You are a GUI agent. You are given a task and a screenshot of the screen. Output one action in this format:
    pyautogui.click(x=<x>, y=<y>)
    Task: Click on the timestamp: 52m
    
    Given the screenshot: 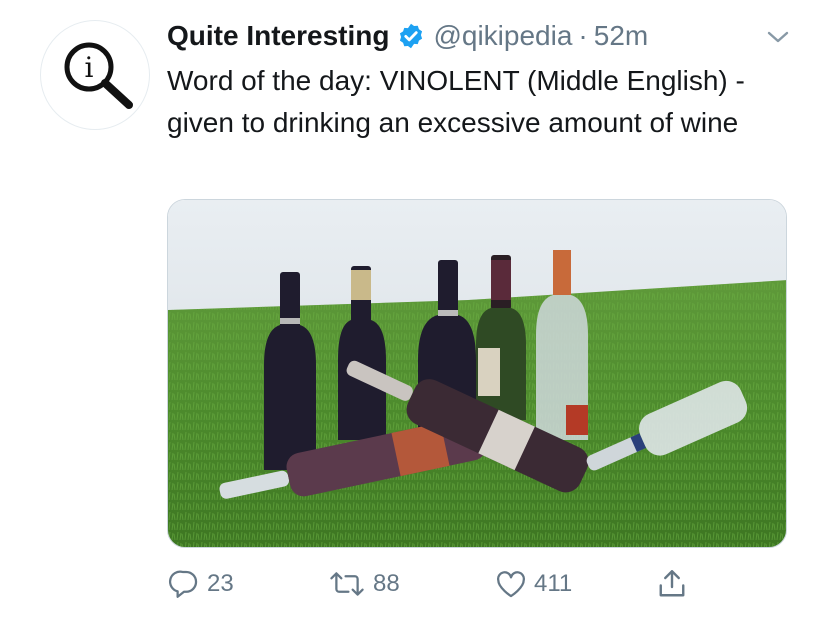 What is the action you would take?
    pyautogui.click(x=621, y=36)
    